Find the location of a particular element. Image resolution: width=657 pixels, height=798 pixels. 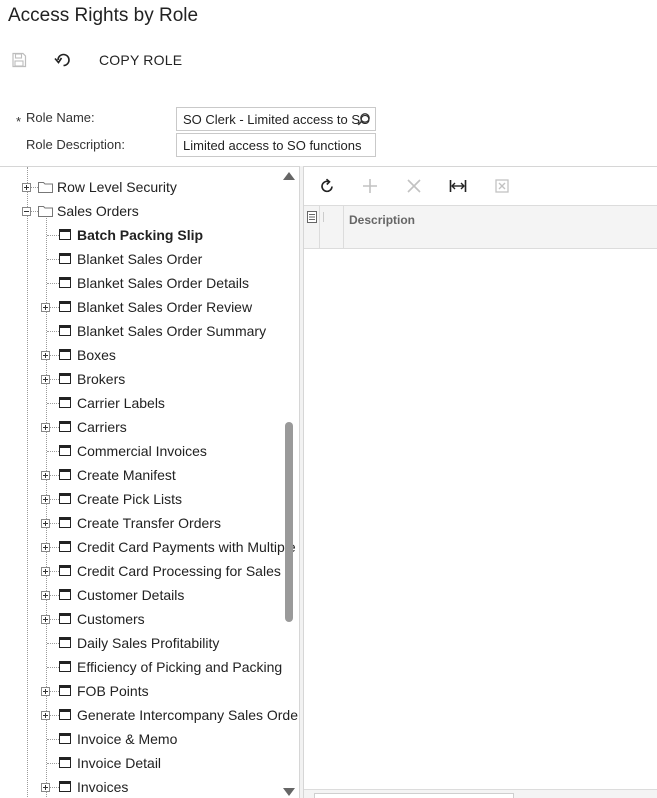

undo-button is located at coordinates (63, 60).